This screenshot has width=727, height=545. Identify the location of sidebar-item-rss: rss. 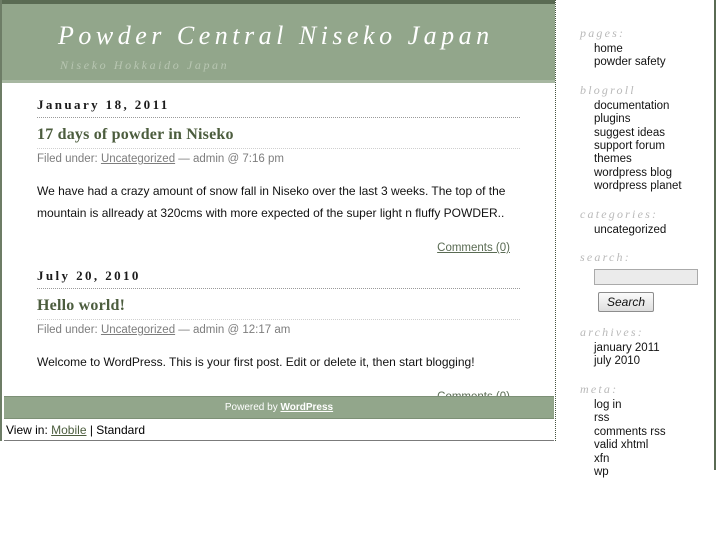
(601, 418).